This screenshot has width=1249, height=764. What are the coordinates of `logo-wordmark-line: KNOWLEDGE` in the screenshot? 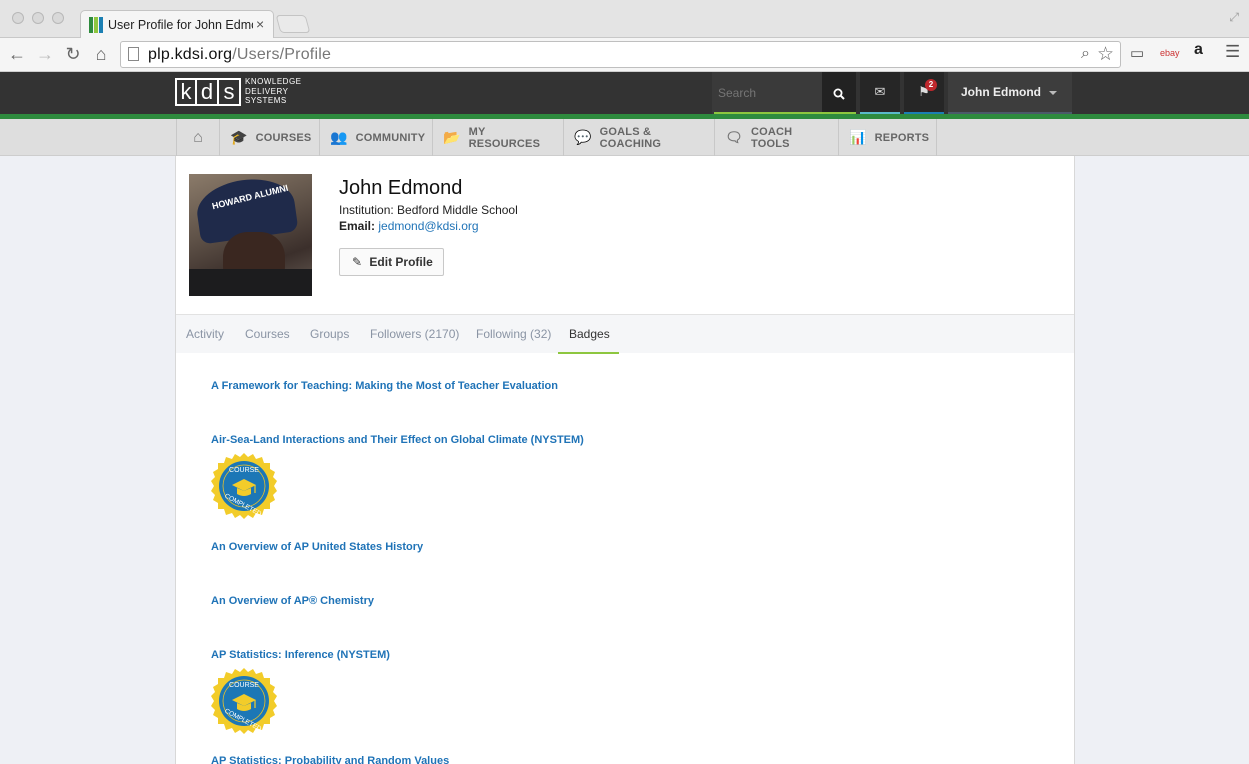 It's located at (273, 81).